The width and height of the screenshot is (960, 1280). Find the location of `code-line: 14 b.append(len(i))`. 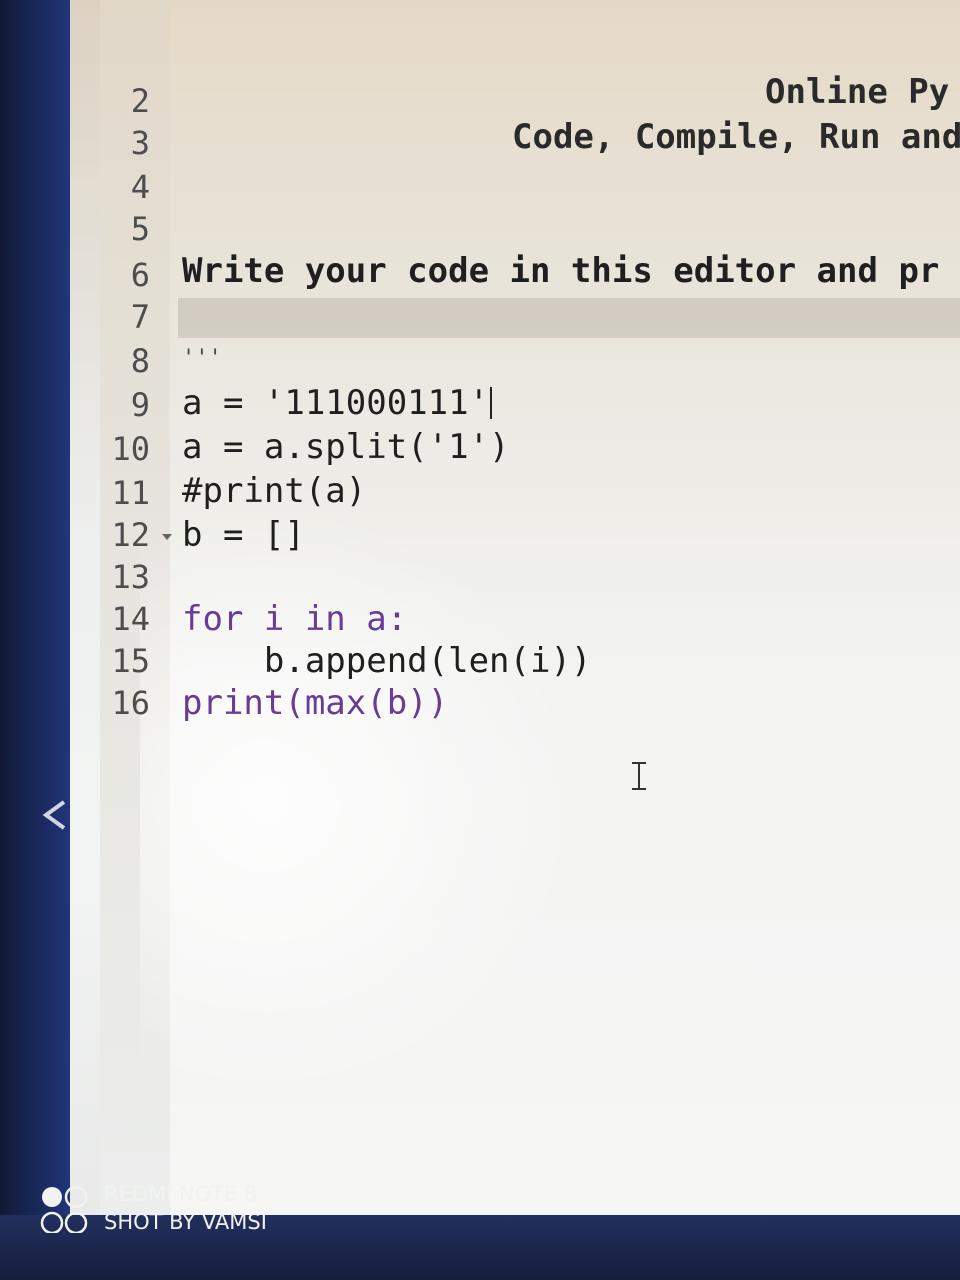

code-line: 14 b.append(len(i)) is located at coordinates (480, 618).